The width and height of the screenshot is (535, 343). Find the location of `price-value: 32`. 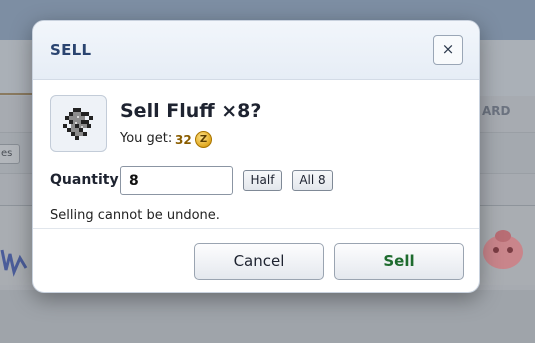

price-value: 32 is located at coordinates (183, 140).